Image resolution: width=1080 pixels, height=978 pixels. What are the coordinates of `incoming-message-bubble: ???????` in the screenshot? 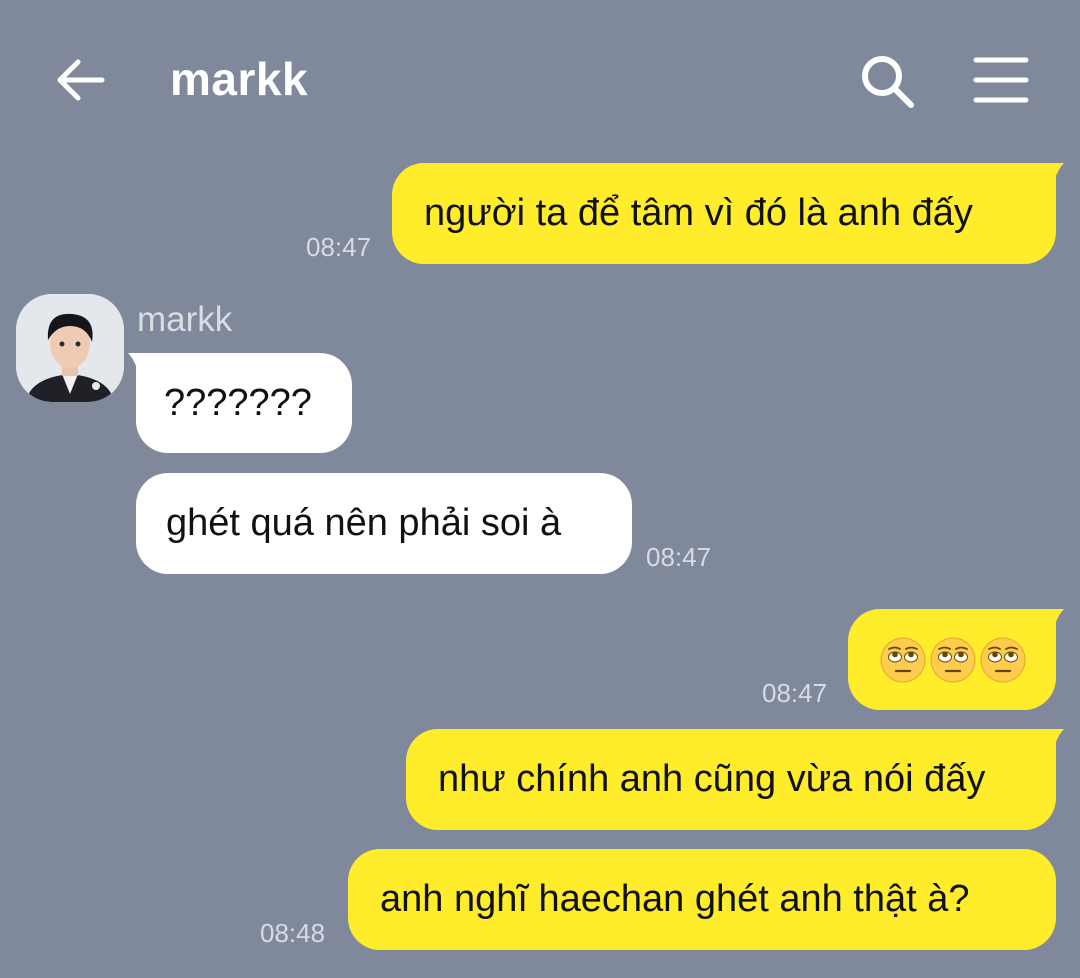 It's located at (244, 403).